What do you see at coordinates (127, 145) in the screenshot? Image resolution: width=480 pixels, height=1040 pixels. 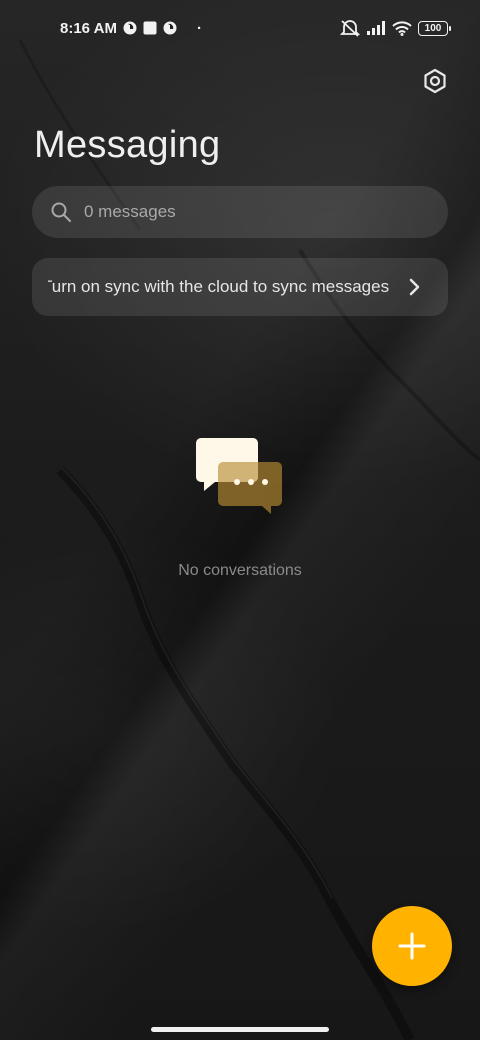 I see `page-title: Messaging` at bounding box center [127, 145].